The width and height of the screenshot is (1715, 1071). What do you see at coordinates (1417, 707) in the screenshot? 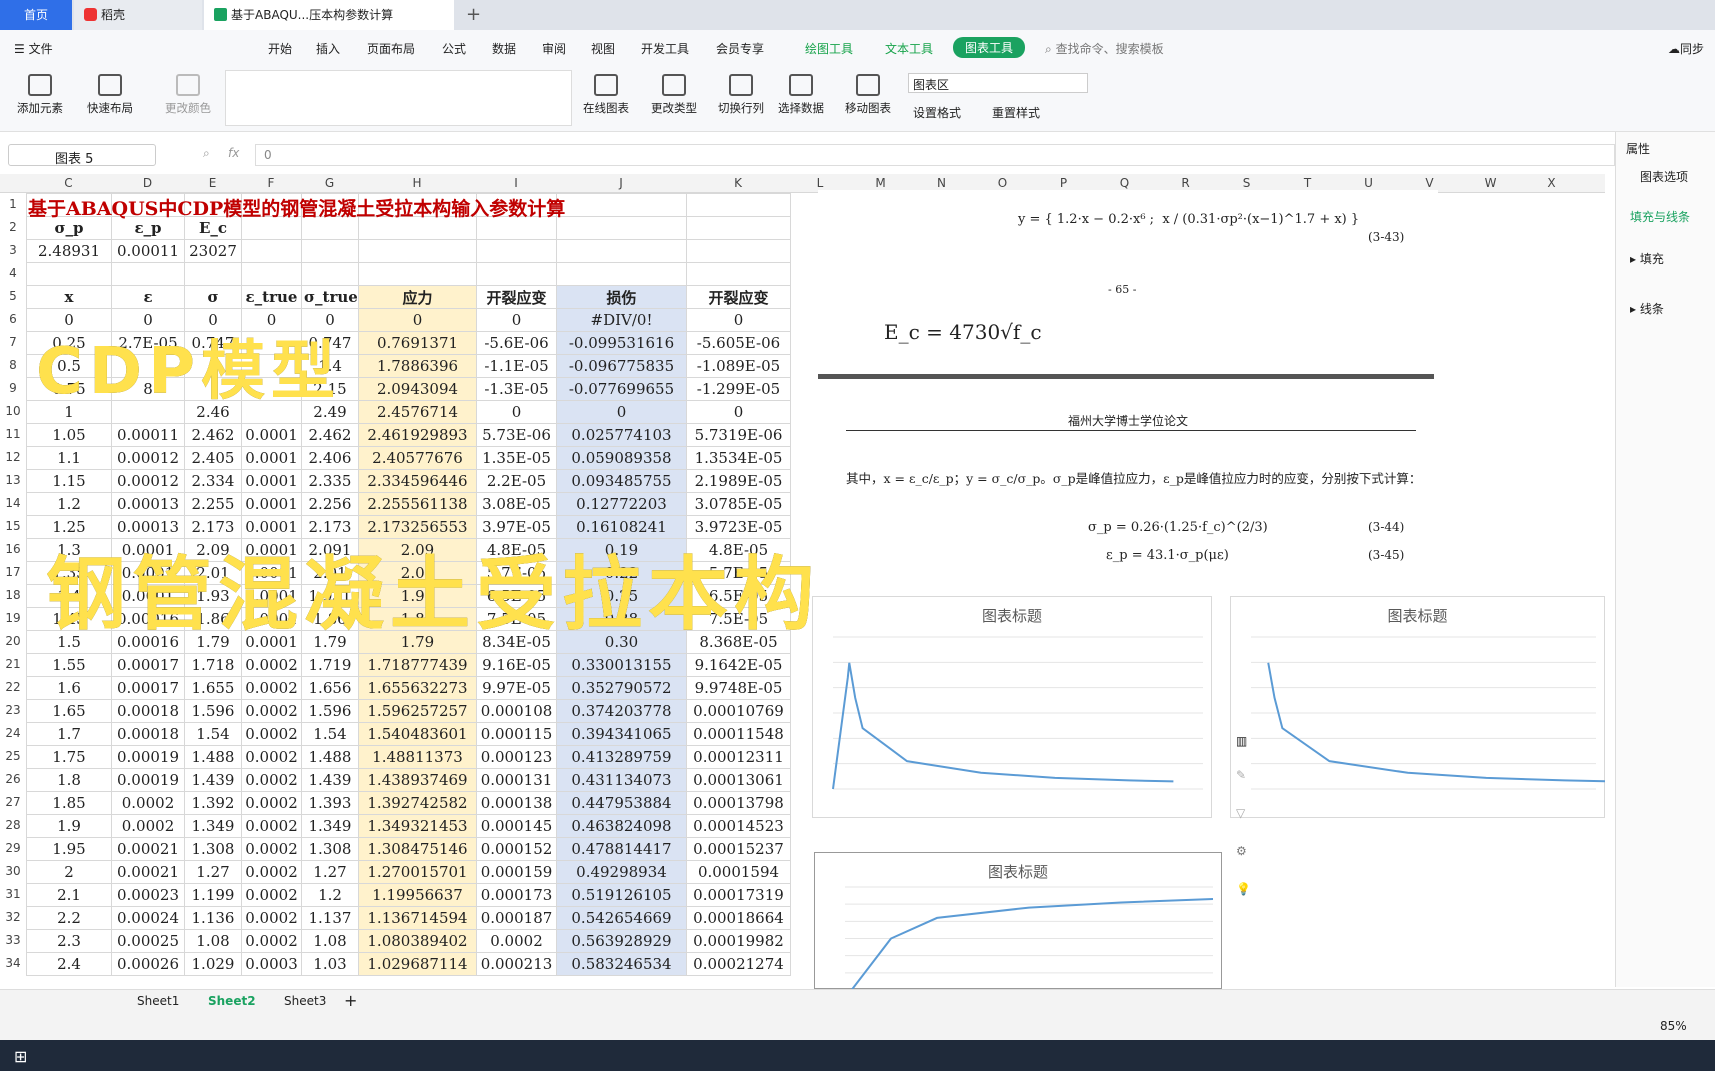
I see `chart-2: 图表标题` at bounding box center [1417, 707].